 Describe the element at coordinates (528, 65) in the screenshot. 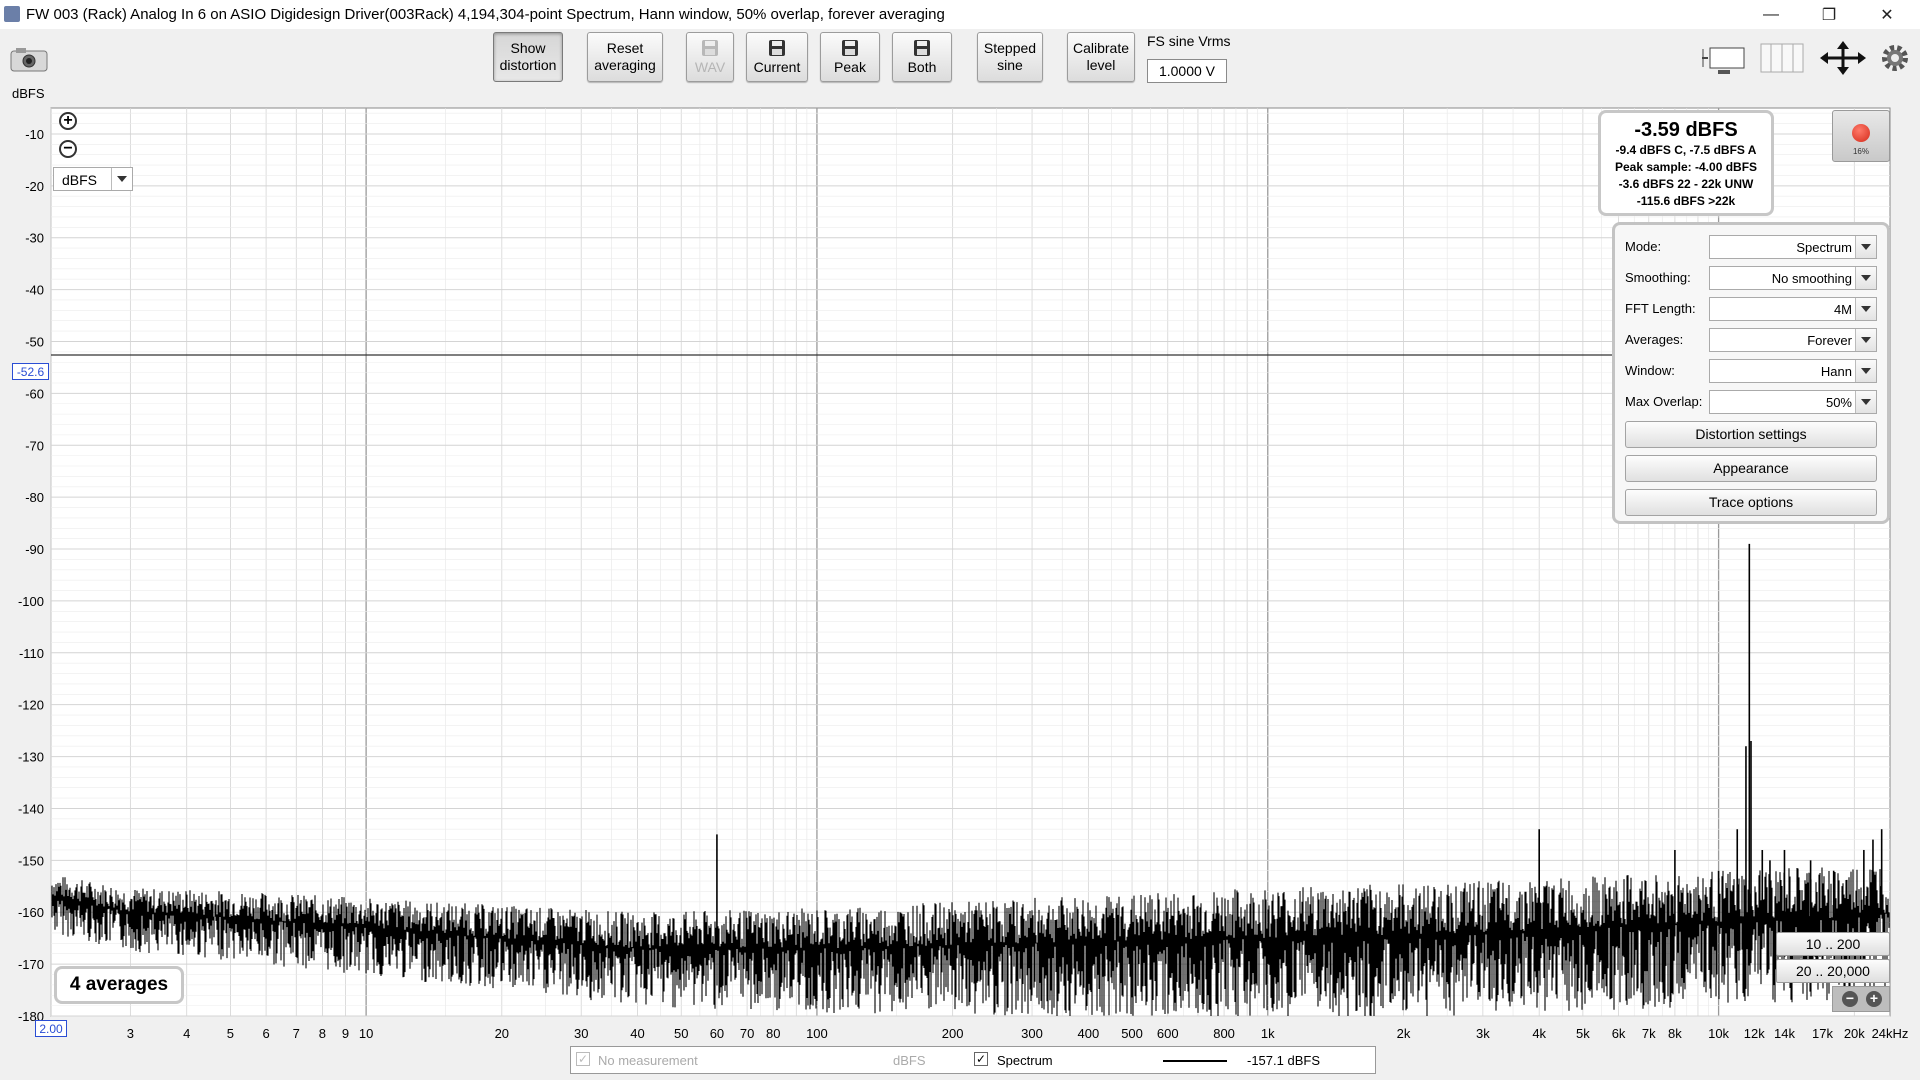

I see `show-distortion-label-2: distortion` at that location.